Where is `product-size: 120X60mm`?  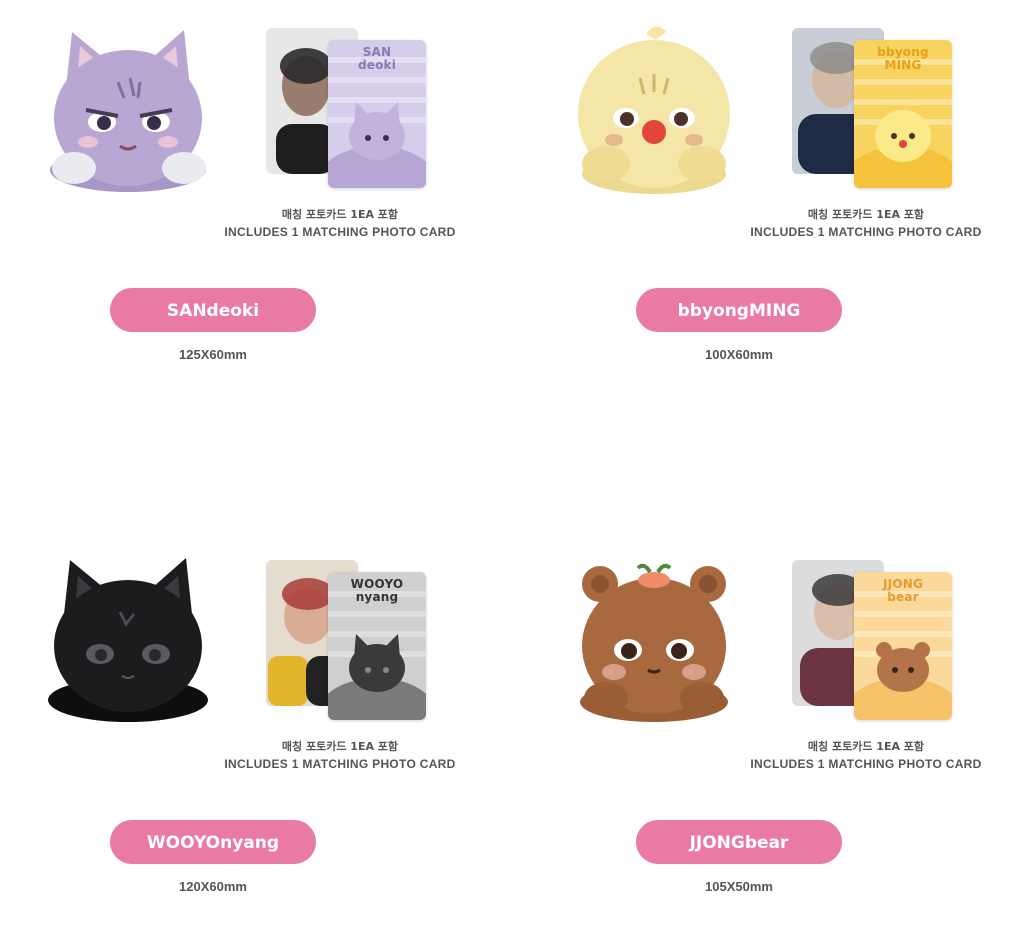 product-size: 120X60mm is located at coordinates (213, 886).